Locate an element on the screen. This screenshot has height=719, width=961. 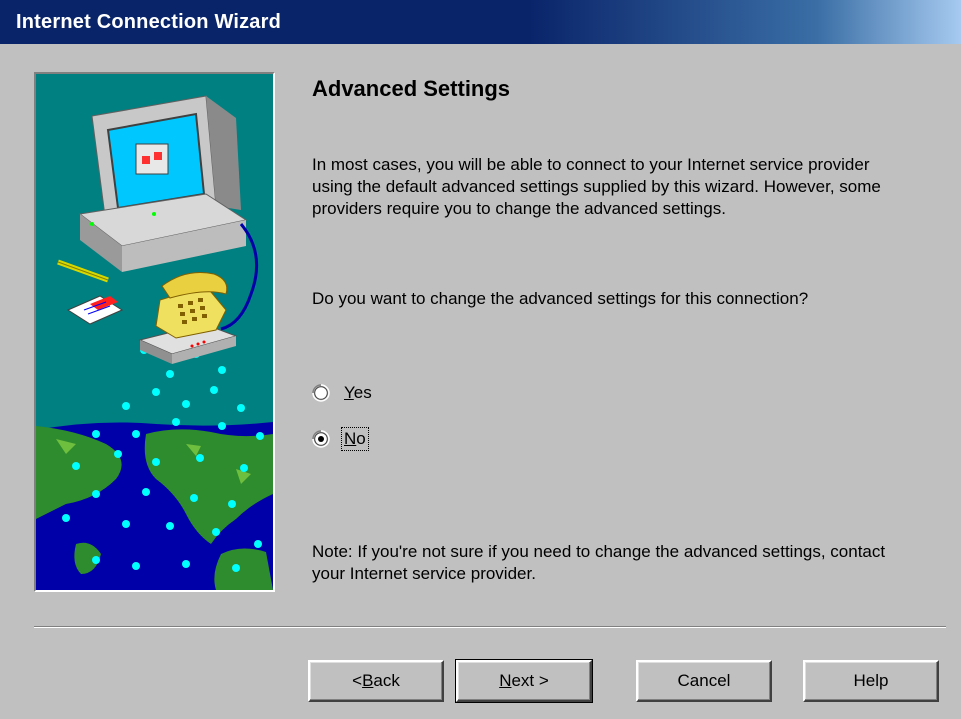
accel-b: B is located at coordinates (368, 680).